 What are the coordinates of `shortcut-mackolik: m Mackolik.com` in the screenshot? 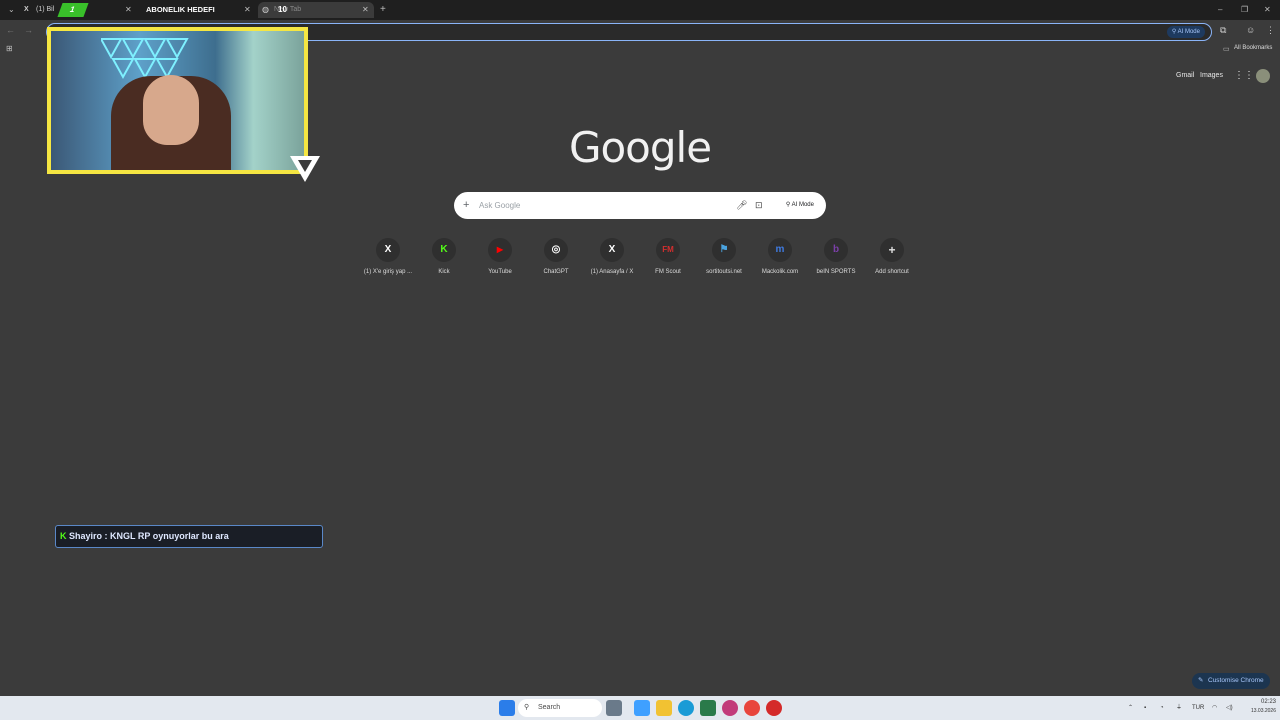 It's located at (780, 258).